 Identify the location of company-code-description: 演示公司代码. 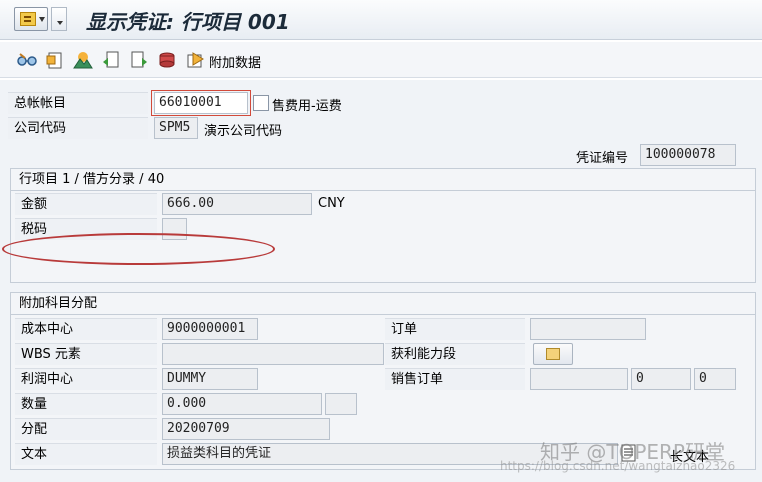
(243, 131).